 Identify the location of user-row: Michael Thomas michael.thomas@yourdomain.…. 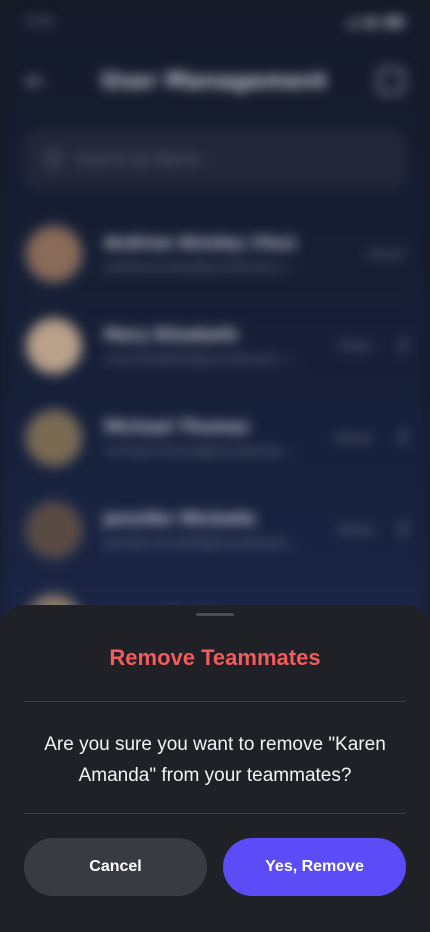
(218, 438).